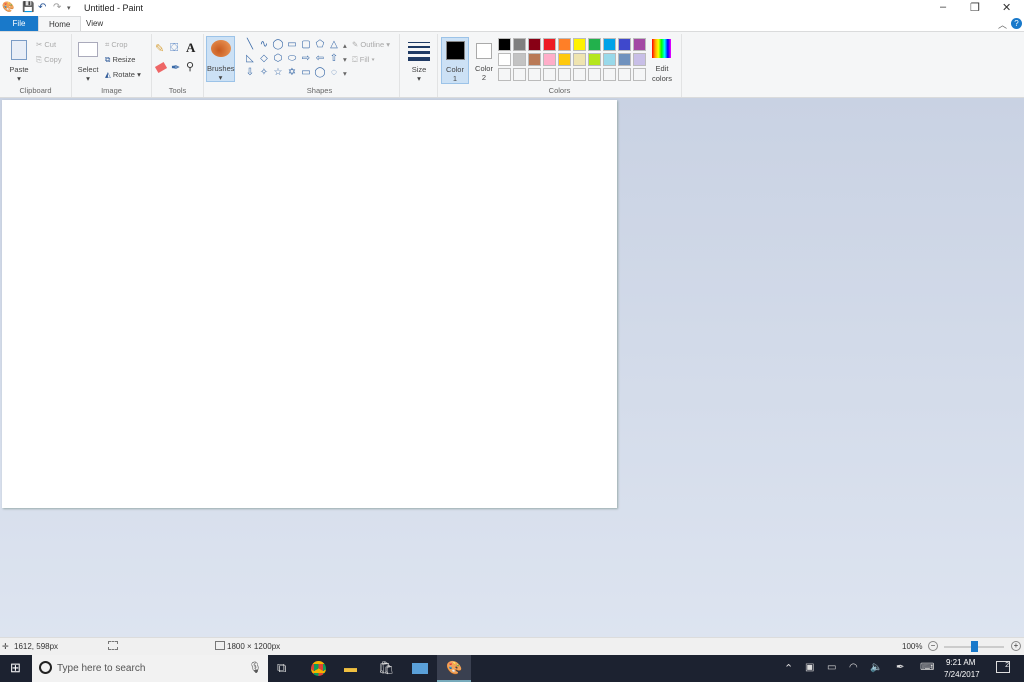 The height and width of the screenshot is (682, 1024). What do you see at coordinates (292, 60) in the screenshot?
I see `shape-tool-10: ⬭` at bounding box center [292, 60].